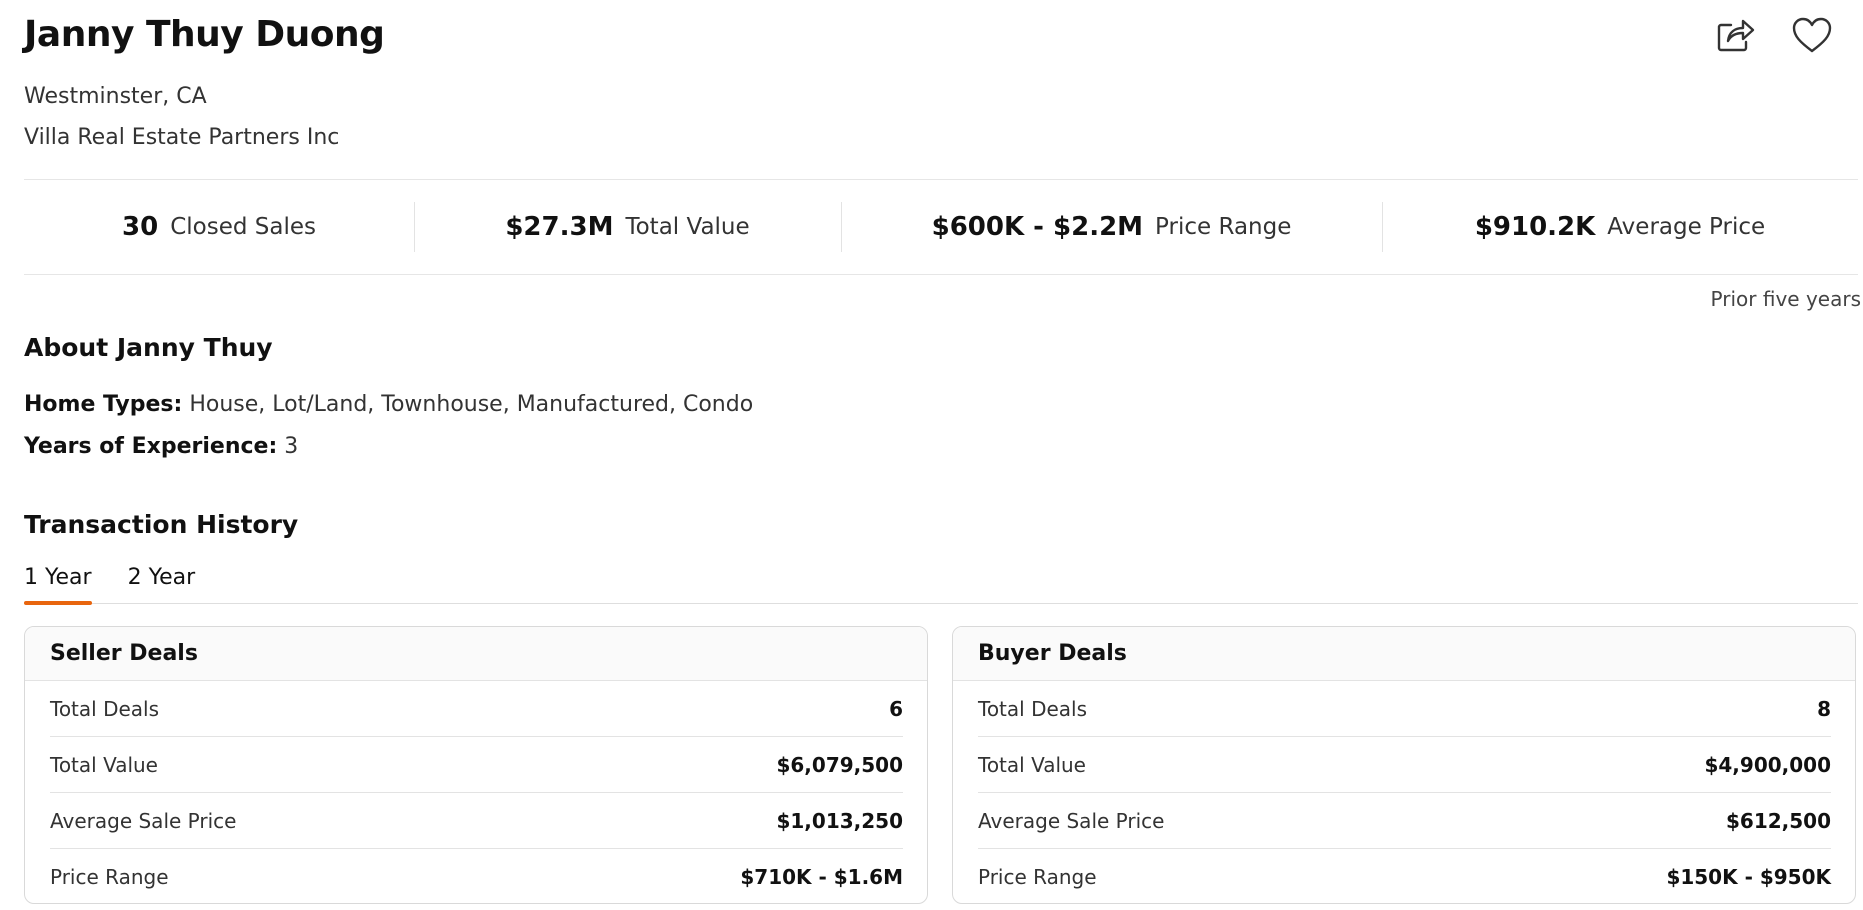 The height and width of the screenshot is (910, 1863). Describe the element at coordinates (476, 709) in the screenshot. I see `table-row: Total Deals 6` at that location.